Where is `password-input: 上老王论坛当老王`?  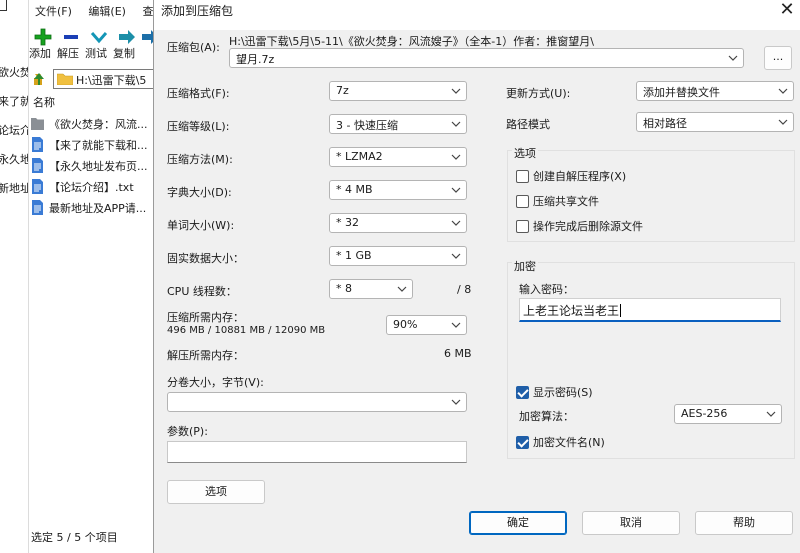
password-input: 上老王论坛当老王 is located at coordinates (650, 310).